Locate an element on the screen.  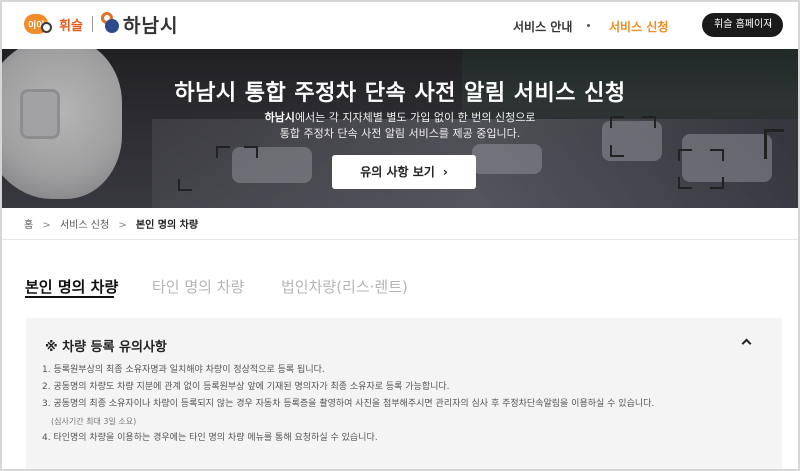
view-notice-label: 유의 사항 보기 is located at coordinates (397, 172).